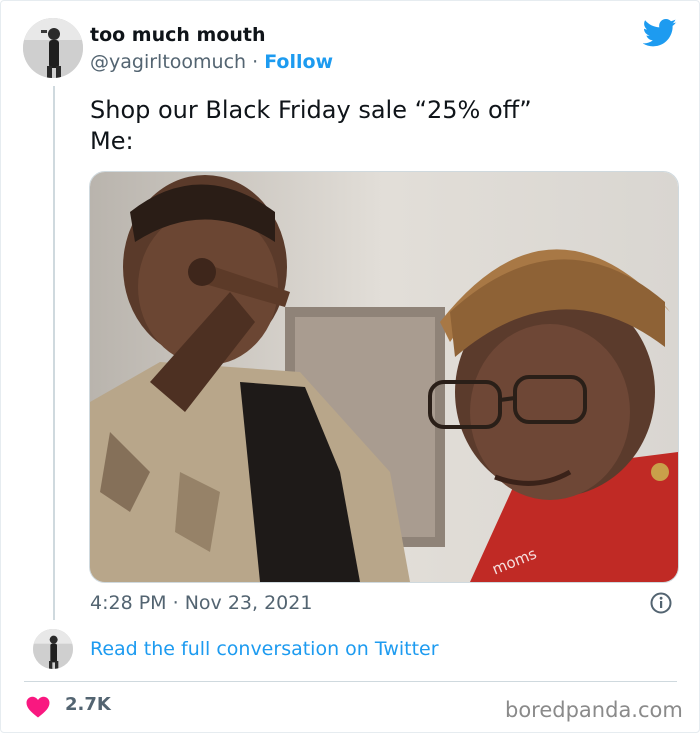  Describe the element at coordinates (53, 48) in the screenshot. I see `author-avatar` at that location.